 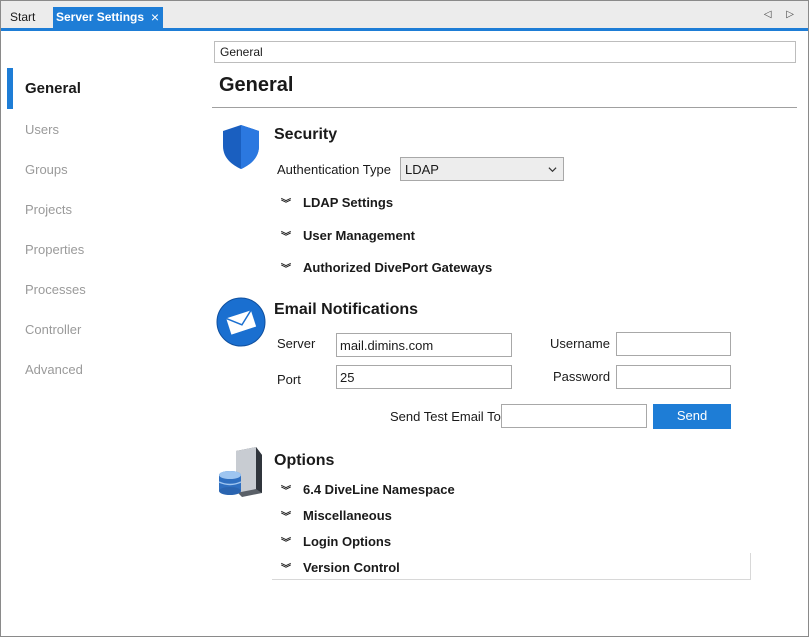 What do you see at coordinates (351, 567) in the screenshot?
I see `version-control-label: Version Control` at bounding box center [351, 567].